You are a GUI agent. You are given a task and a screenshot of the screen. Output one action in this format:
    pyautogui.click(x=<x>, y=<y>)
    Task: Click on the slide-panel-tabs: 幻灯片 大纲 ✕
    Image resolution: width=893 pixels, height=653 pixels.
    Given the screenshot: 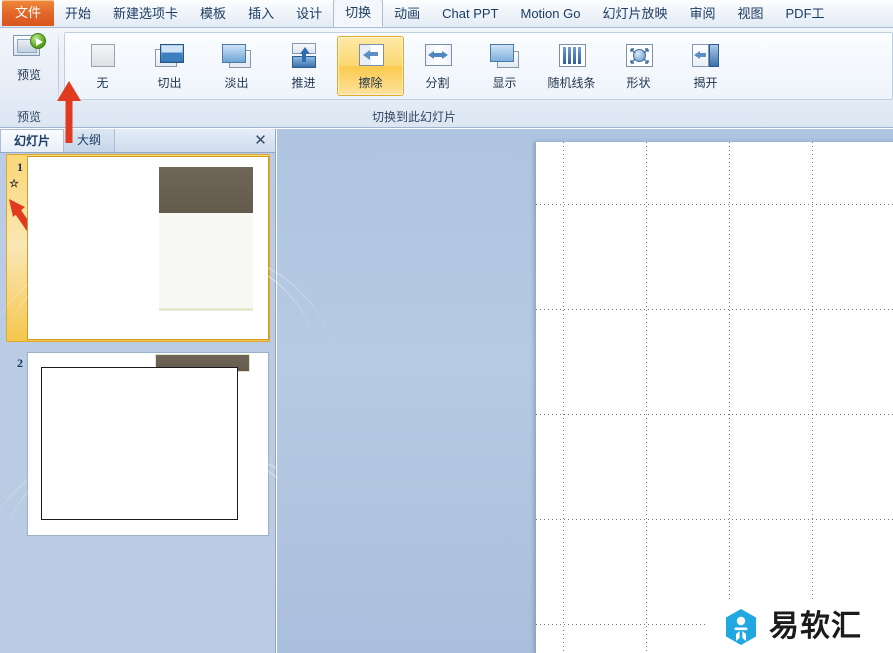 What is the action you would take?
    pyautogui.click(x=137, y=141)
    